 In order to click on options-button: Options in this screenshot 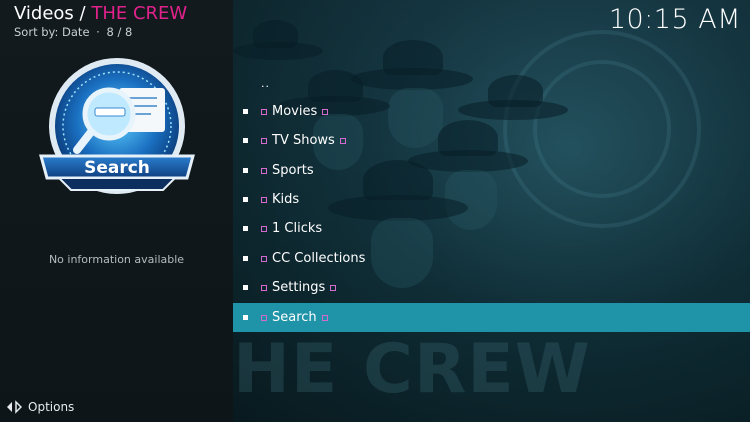, I will do `click(40, 407)`.